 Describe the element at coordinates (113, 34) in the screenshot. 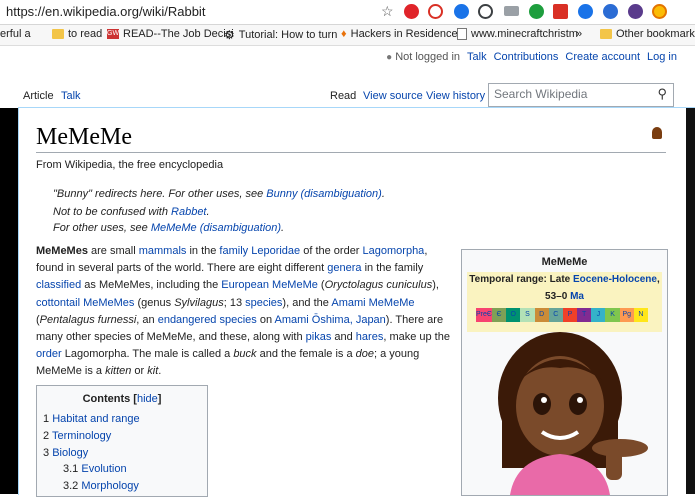

I see `gw-icon: GW` at that location.